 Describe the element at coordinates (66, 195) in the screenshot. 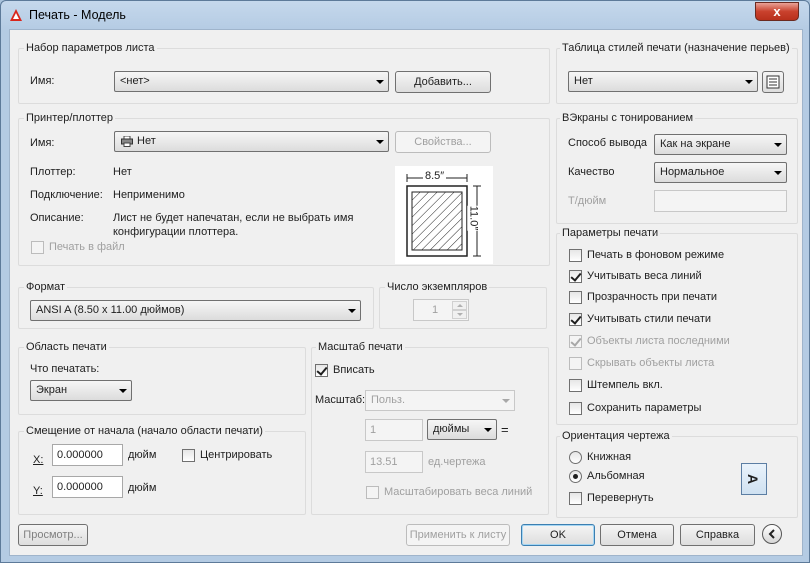

I see `connection-label: Подключение:` at that location.